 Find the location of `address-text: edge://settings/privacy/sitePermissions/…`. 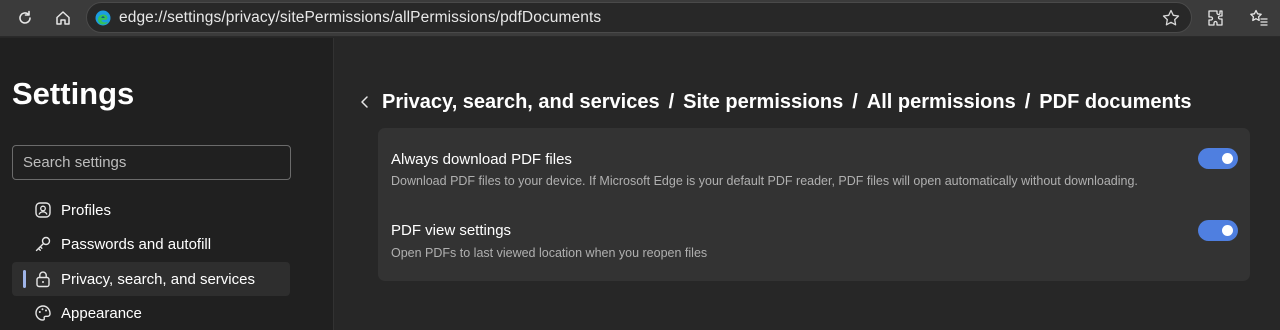

address-text: edge://settings/privacy/sitePermissions/… is located at coordinates (360, 17).